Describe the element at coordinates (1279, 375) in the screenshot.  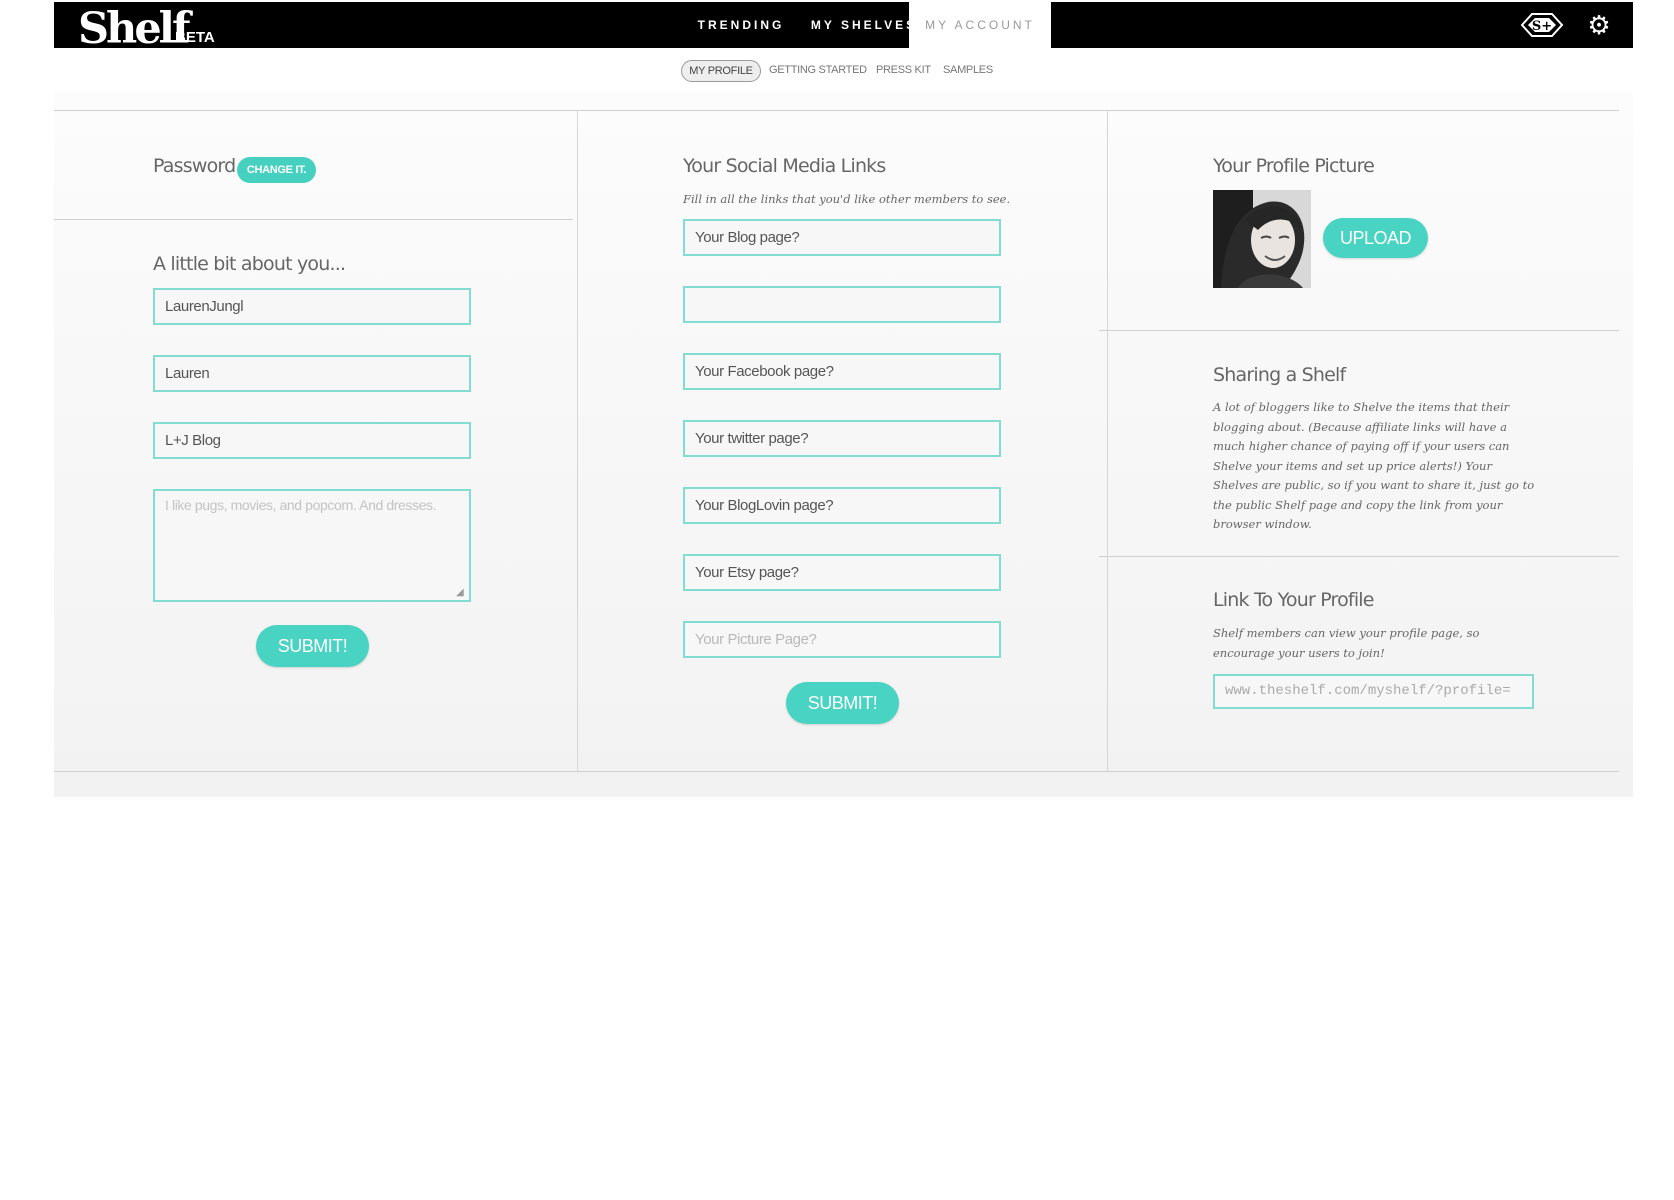
I see `sharing-title: Sharing a Shelf` at that location.